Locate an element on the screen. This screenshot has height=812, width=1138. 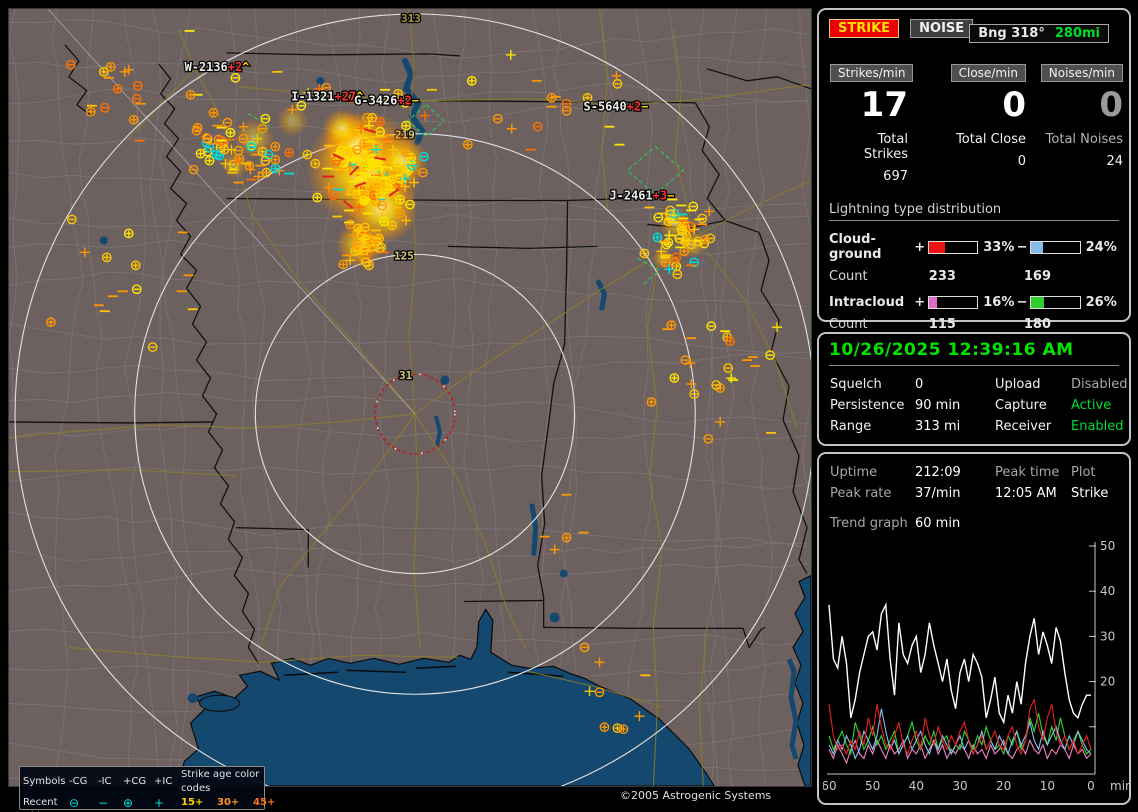
stat-header: Noises/min is located at coordinates (1081, 73).